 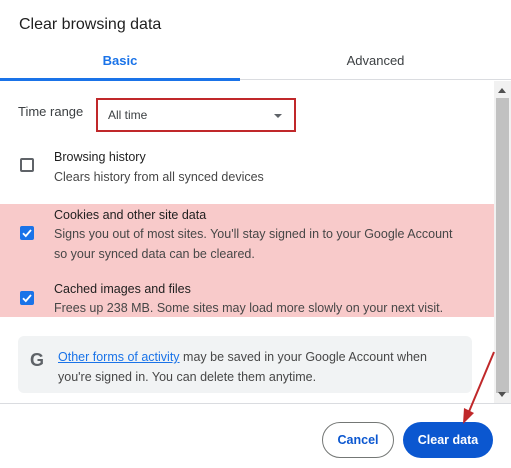 I want to click on cancel-button: Cancel, so click(x=358, y=440).